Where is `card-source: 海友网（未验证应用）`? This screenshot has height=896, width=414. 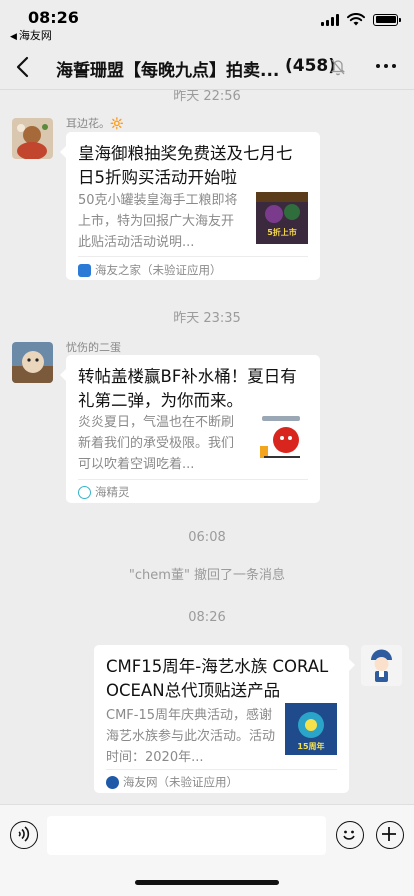
card-source: 海友网（未验证应用） is located at coordinates (172, 782).